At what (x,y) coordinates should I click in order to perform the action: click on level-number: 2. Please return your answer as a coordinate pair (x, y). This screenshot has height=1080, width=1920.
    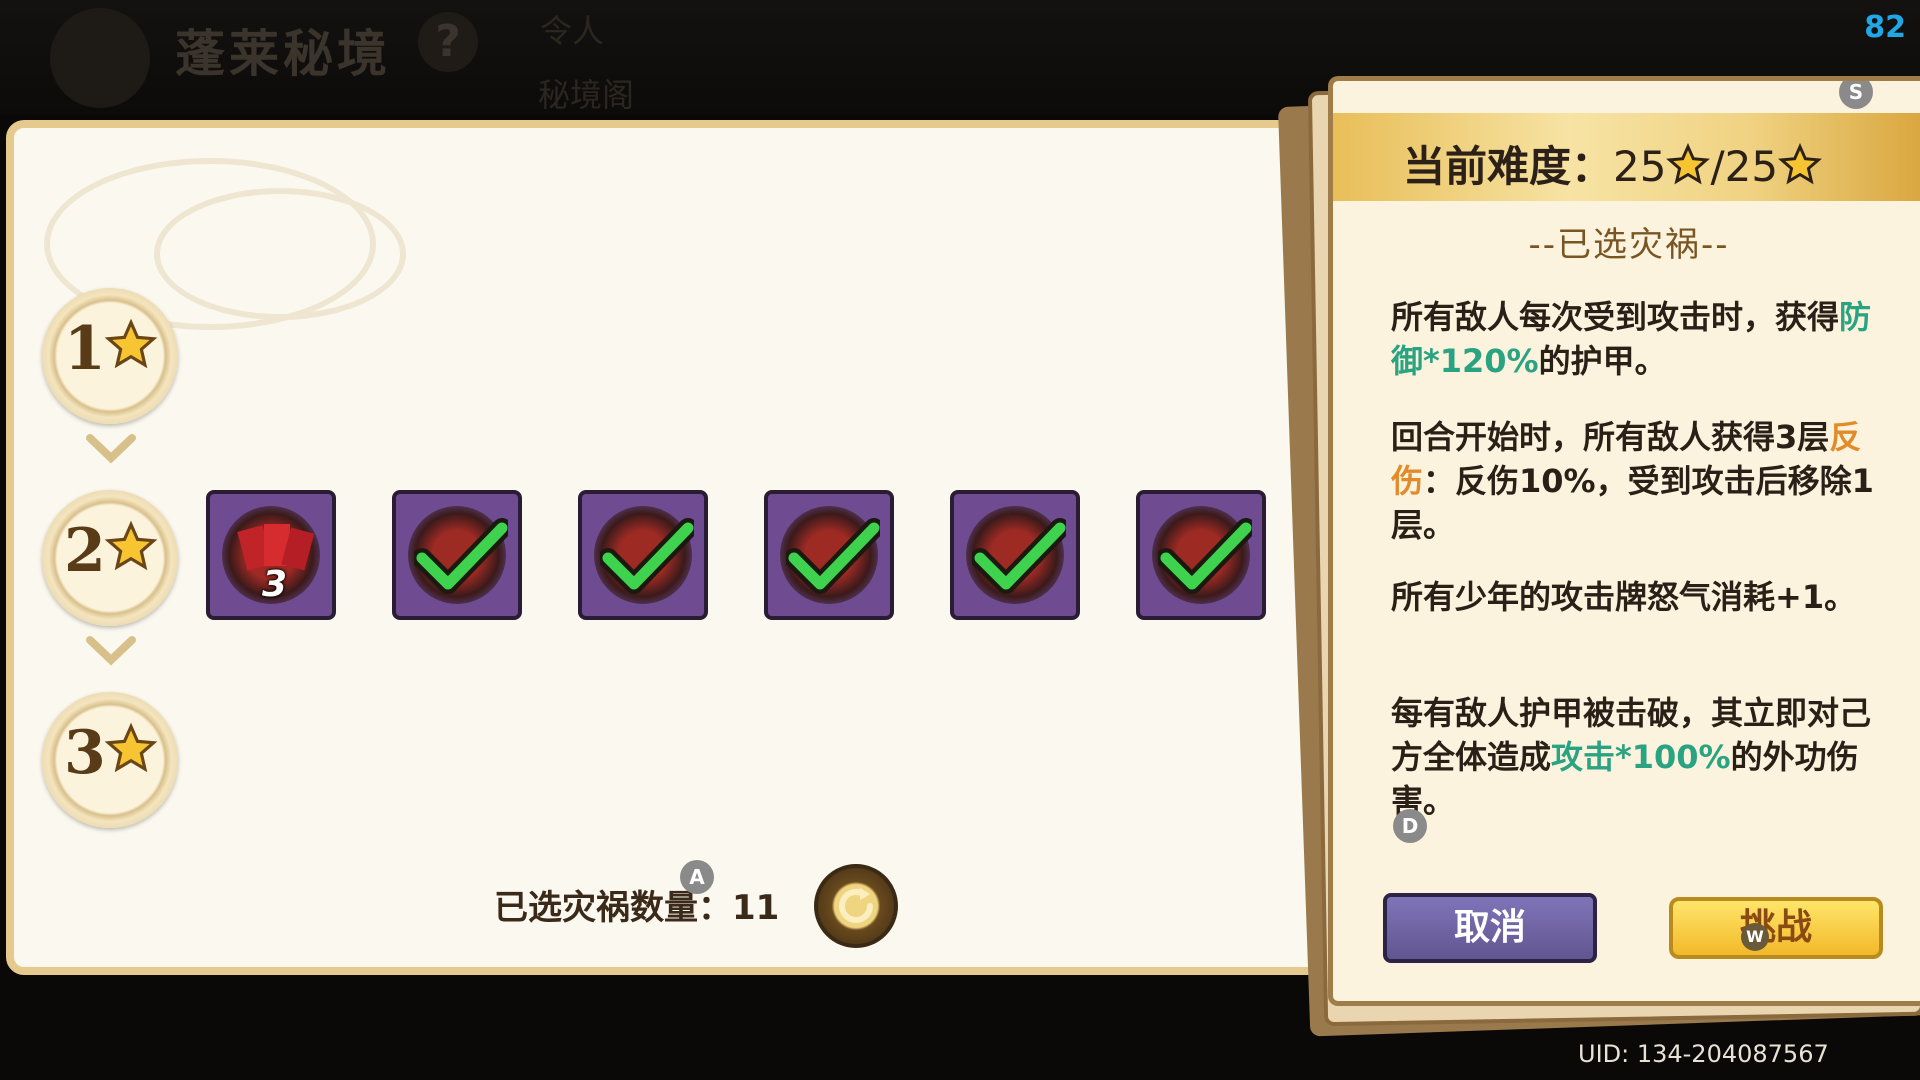
    Looking at the image, I should click on (85, 551).